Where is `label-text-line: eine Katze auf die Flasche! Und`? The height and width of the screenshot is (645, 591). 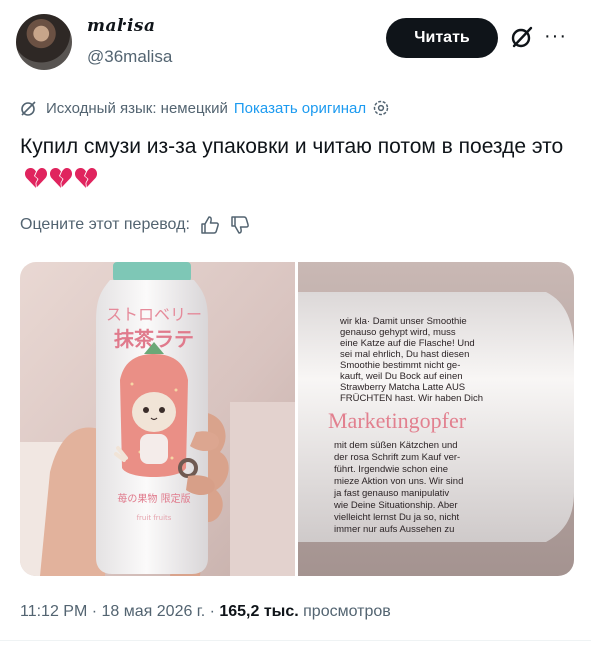 label-text-line: eine Katze auf die Flasche! Und is located at coordinates (407, 343).